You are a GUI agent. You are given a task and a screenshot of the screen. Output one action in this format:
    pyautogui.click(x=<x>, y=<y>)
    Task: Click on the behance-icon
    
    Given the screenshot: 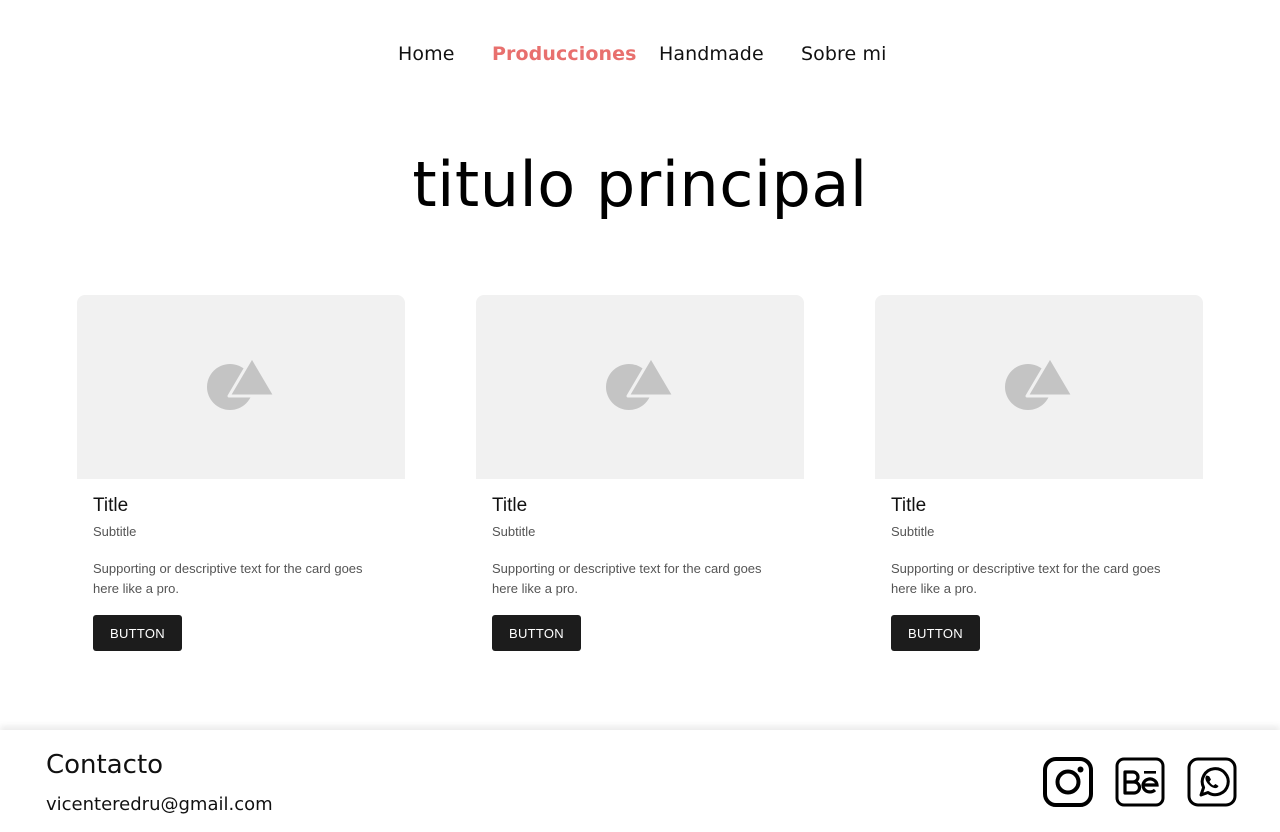 What is the action you would take?
    pyautogui.click(x=1140, y=782)
    